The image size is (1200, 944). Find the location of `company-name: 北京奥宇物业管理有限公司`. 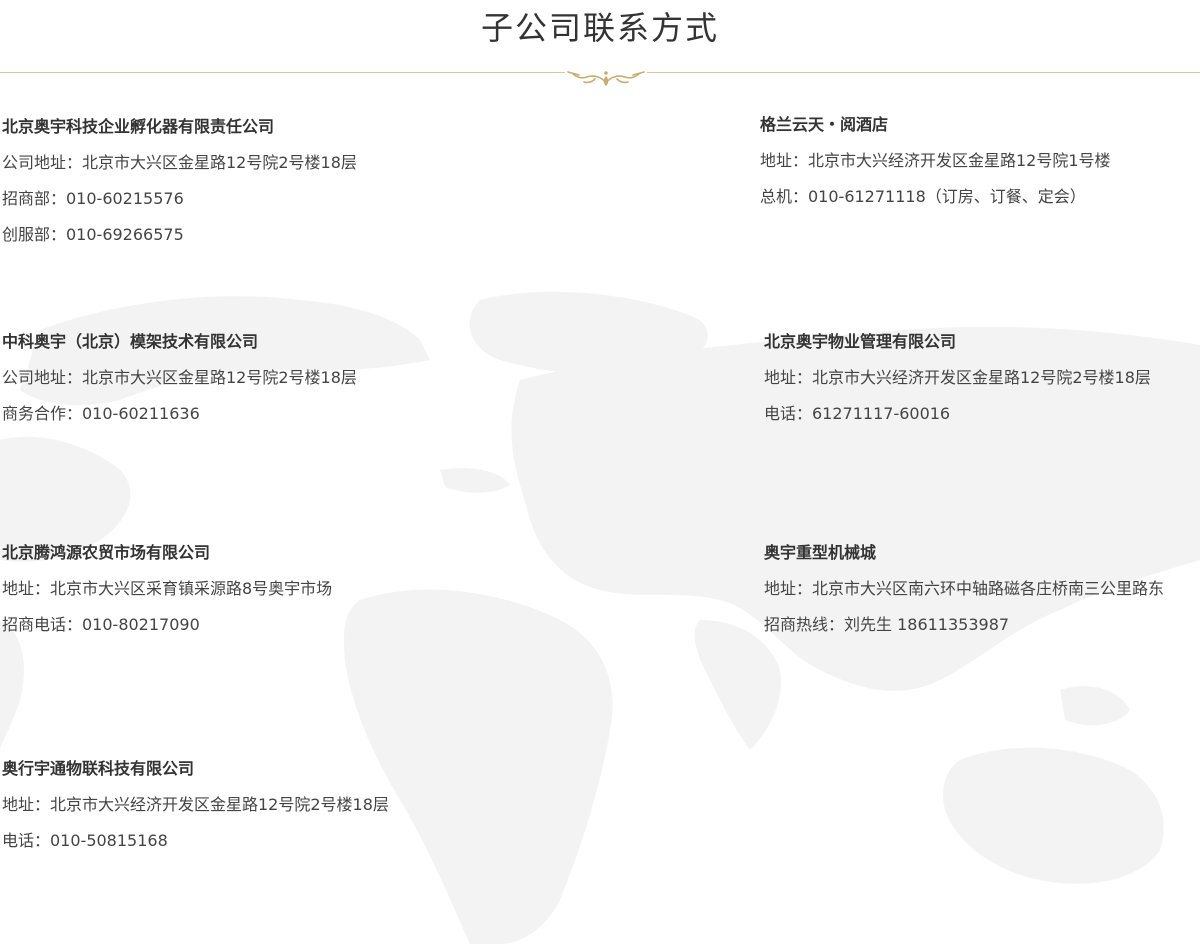

company-name: 北京奥宇物业管理有限公司 is located at coordinates (860, 341).